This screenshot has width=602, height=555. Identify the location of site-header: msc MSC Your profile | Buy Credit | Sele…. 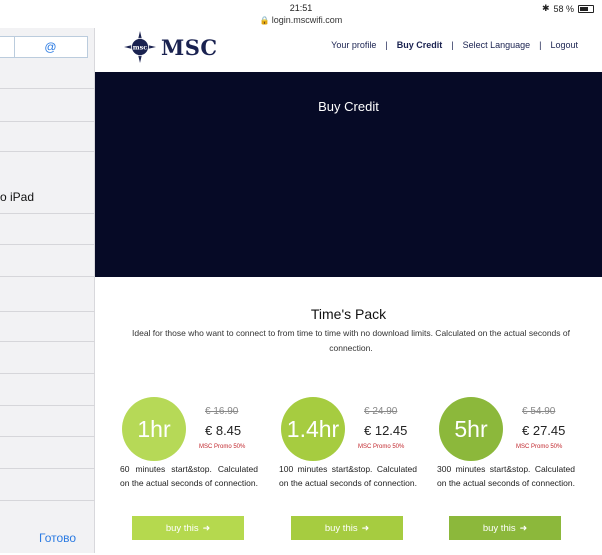
(348, 50).